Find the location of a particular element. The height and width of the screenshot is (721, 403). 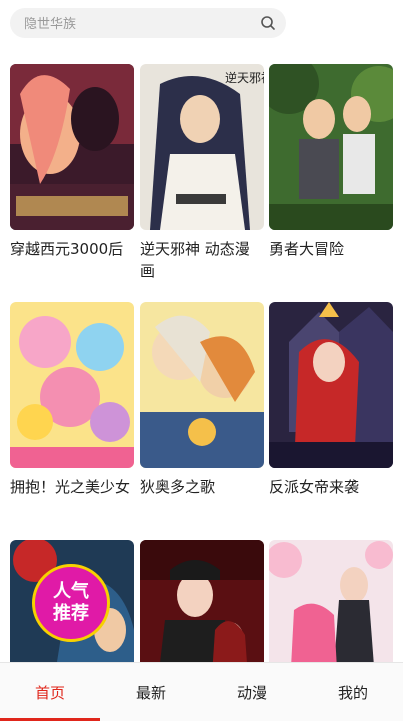

tab-label: 我的 is located at coordinates (352, 692).